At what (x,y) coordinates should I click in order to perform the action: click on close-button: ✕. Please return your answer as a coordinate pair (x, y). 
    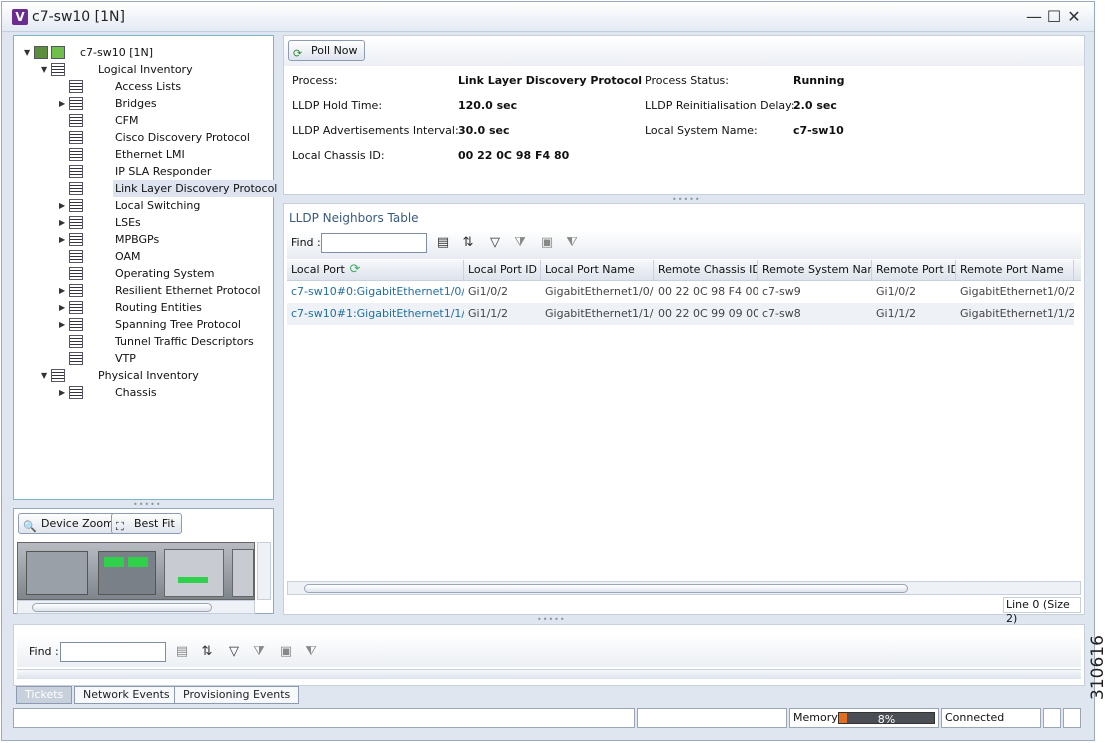
    Looking at the image, I should click on (1074, 17).